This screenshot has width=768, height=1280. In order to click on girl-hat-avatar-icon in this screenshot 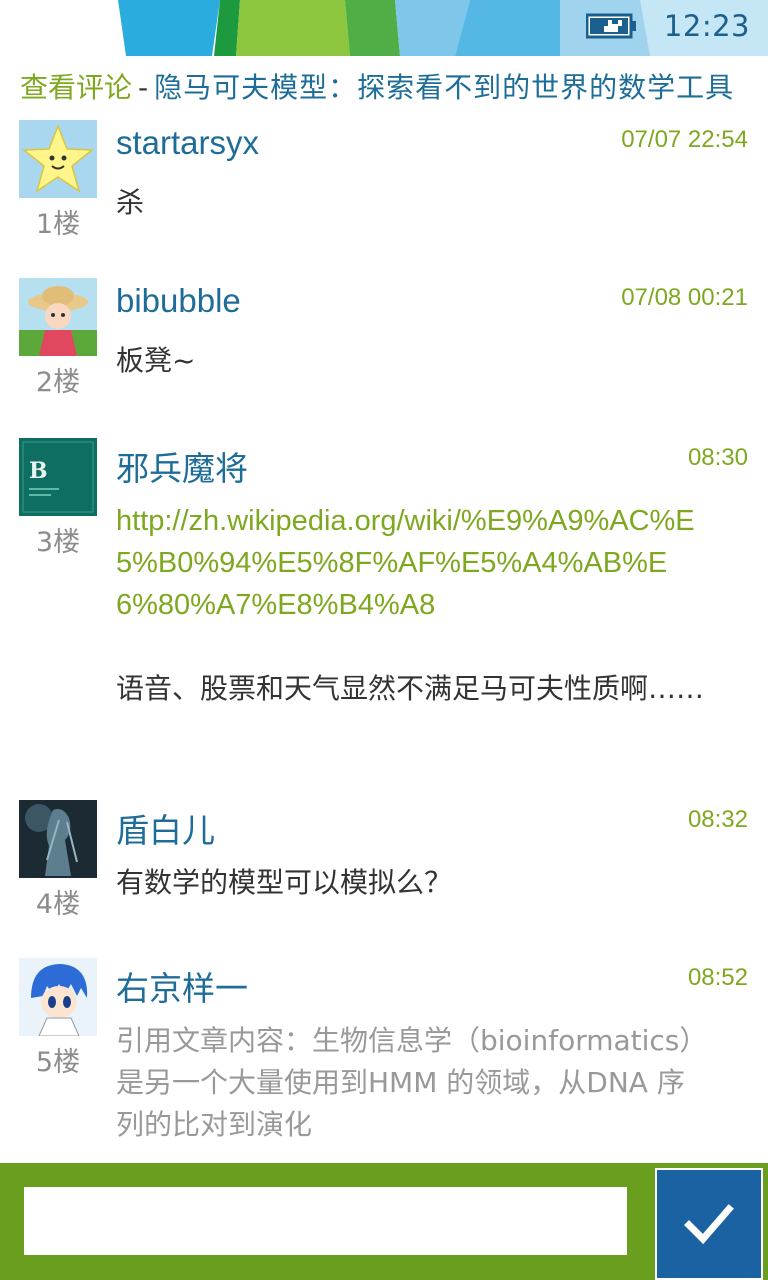, I will do `click(58, 317)`.